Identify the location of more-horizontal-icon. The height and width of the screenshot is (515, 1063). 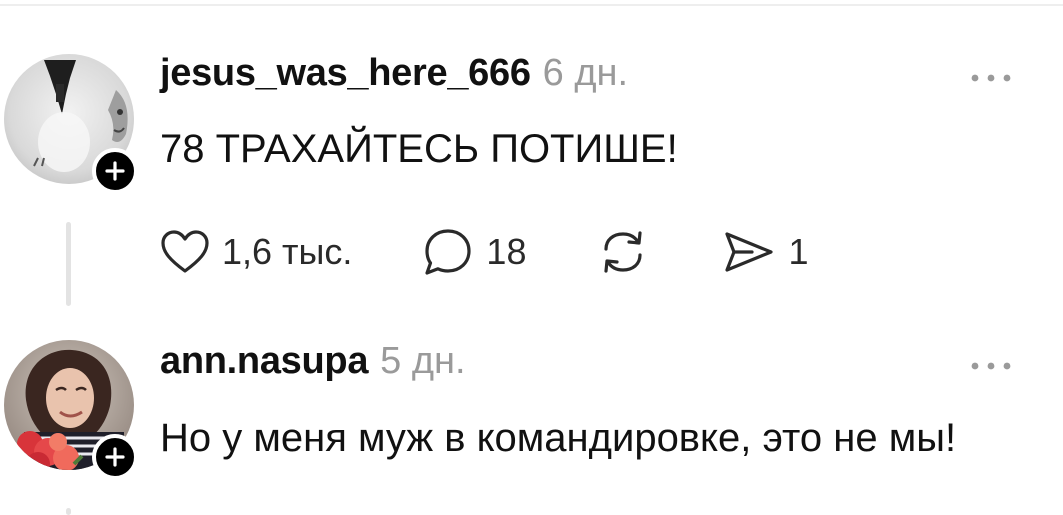
(991, 366).